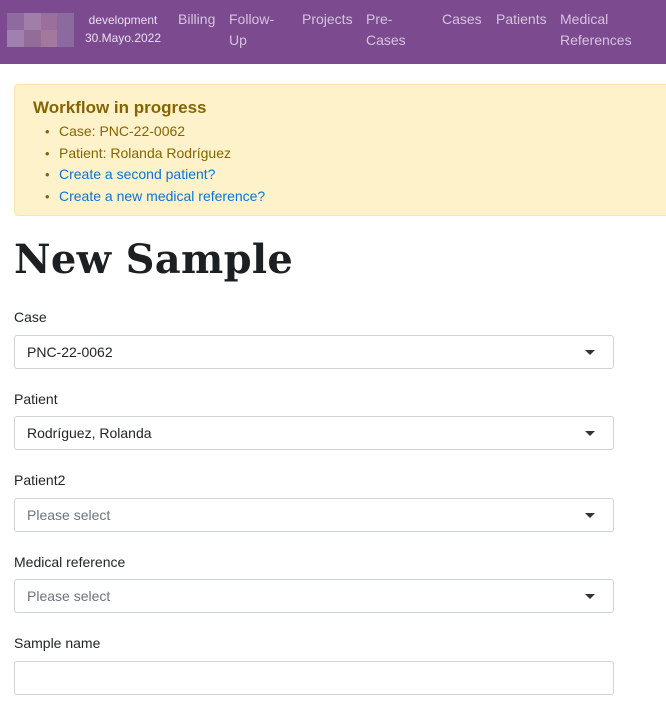 The height and width of the screenshot is (707, 666). I want to click on patient2-select: Please select, so click(314, 515).